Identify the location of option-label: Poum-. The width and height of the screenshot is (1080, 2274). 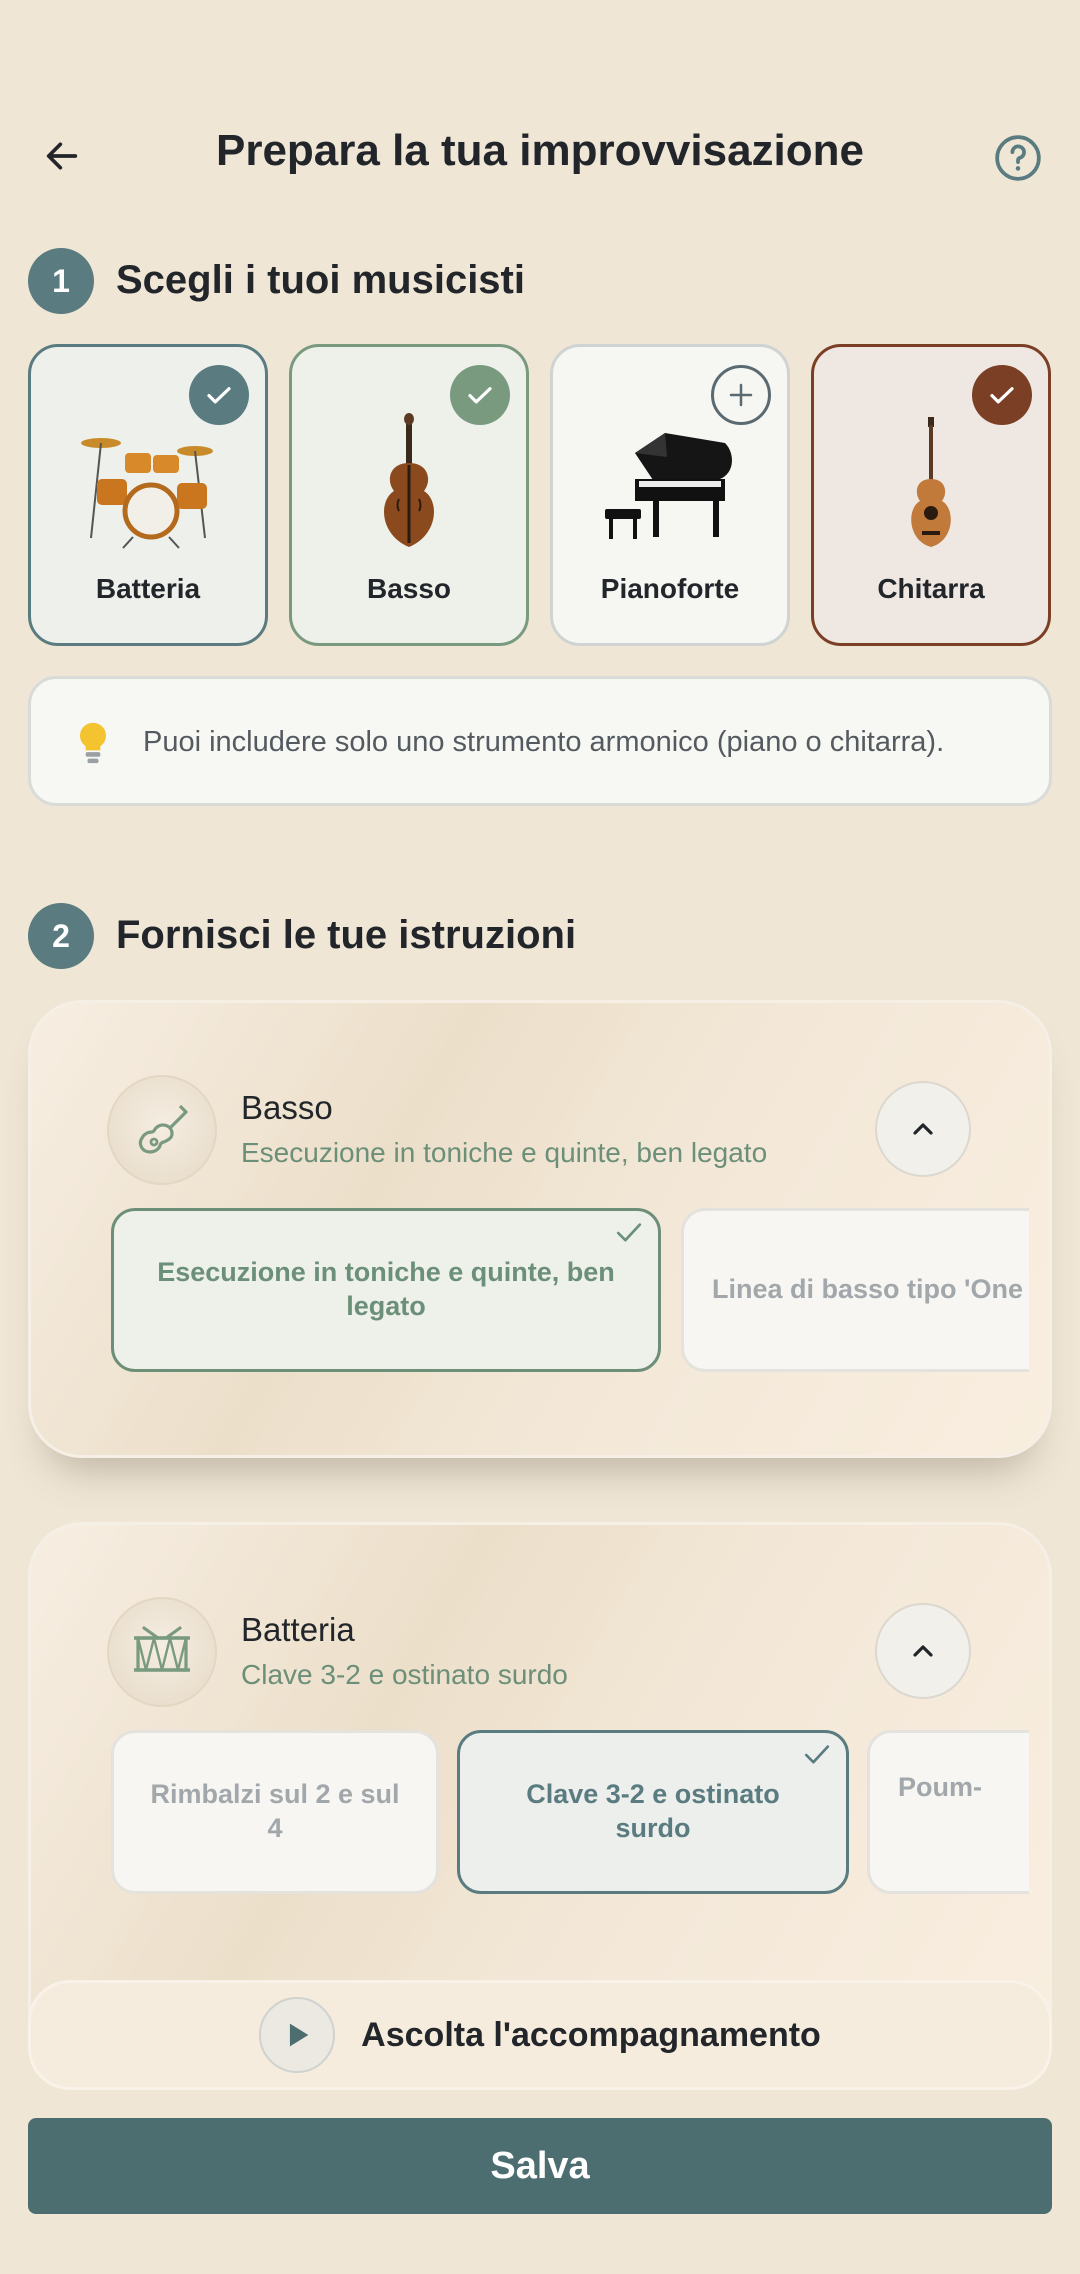
(940, 1787).